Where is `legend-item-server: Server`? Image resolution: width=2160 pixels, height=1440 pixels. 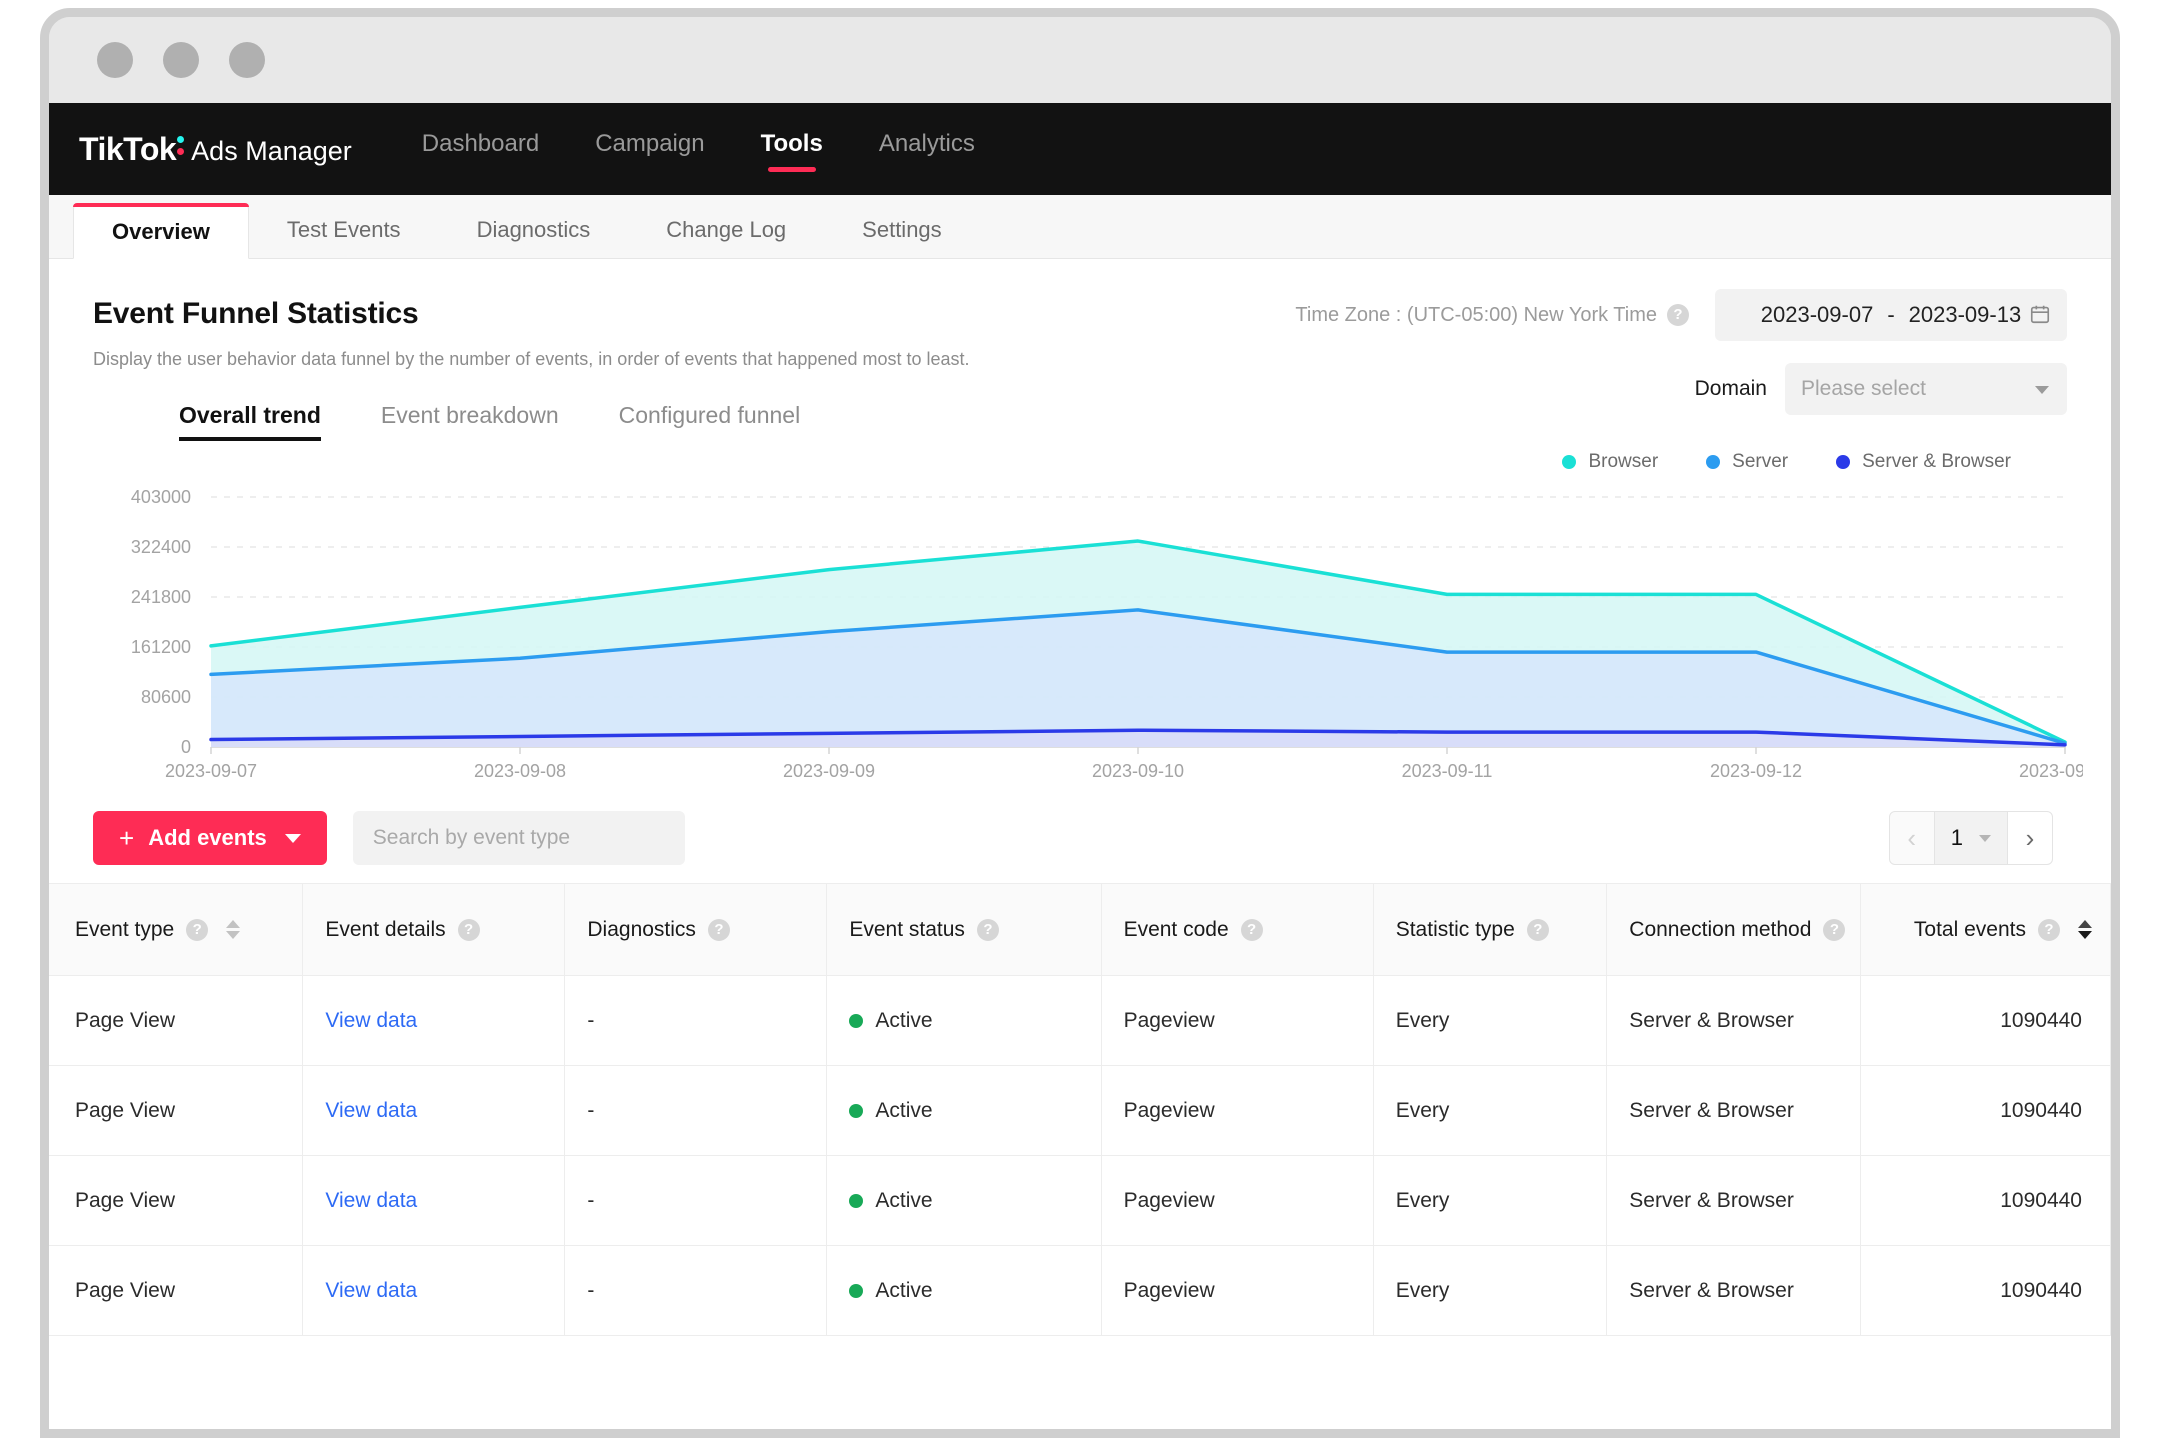
legend-item-server: Server is located at coordinates (1747, 462).